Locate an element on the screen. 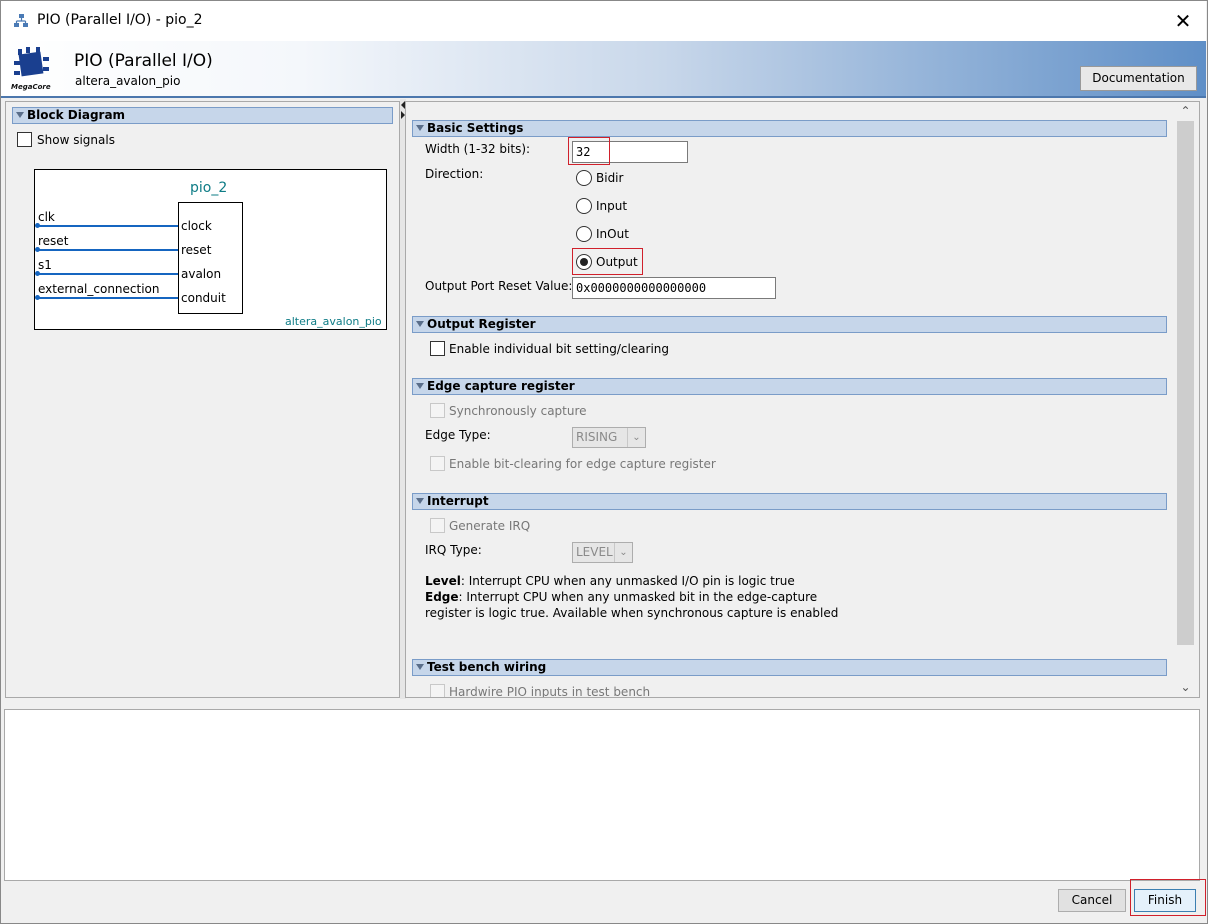 Image resolution: width=1208 pixels, height=924 pixels. documentation-button: Documentation is located at coordinates (1138, 78).